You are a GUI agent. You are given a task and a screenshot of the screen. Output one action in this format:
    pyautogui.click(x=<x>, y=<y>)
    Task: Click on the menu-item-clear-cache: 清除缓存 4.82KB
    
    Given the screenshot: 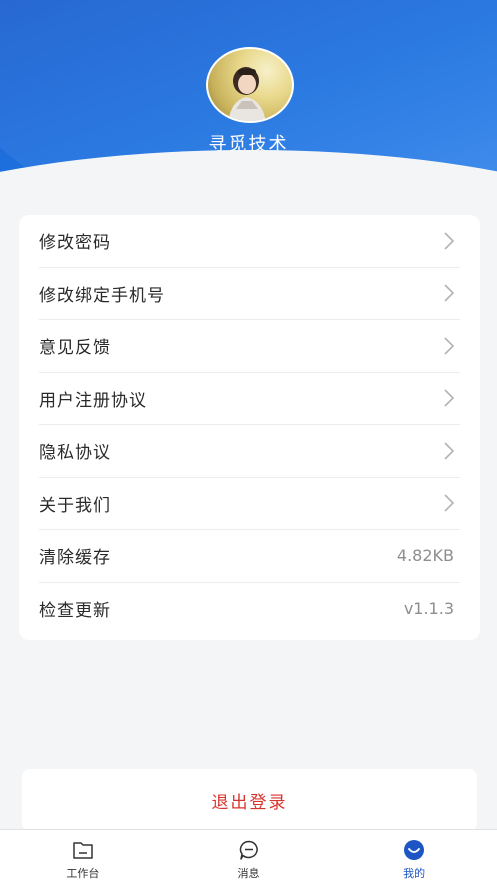 What is the action you would take?
    pyautogui.click(x=249, y=556)
    